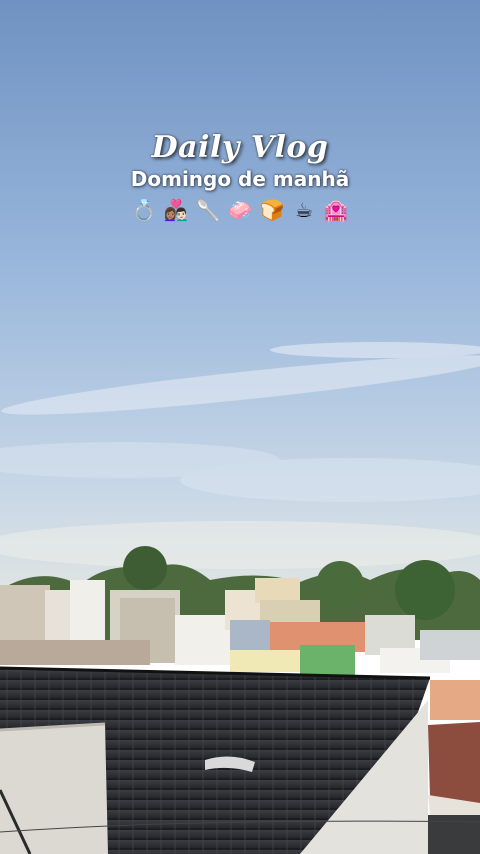 Image resolution: width=480 pixels, height=854 pixels. I want to click on couple-icon: 👩🏽‍❤️‍👨🏻, so click(176, 210).